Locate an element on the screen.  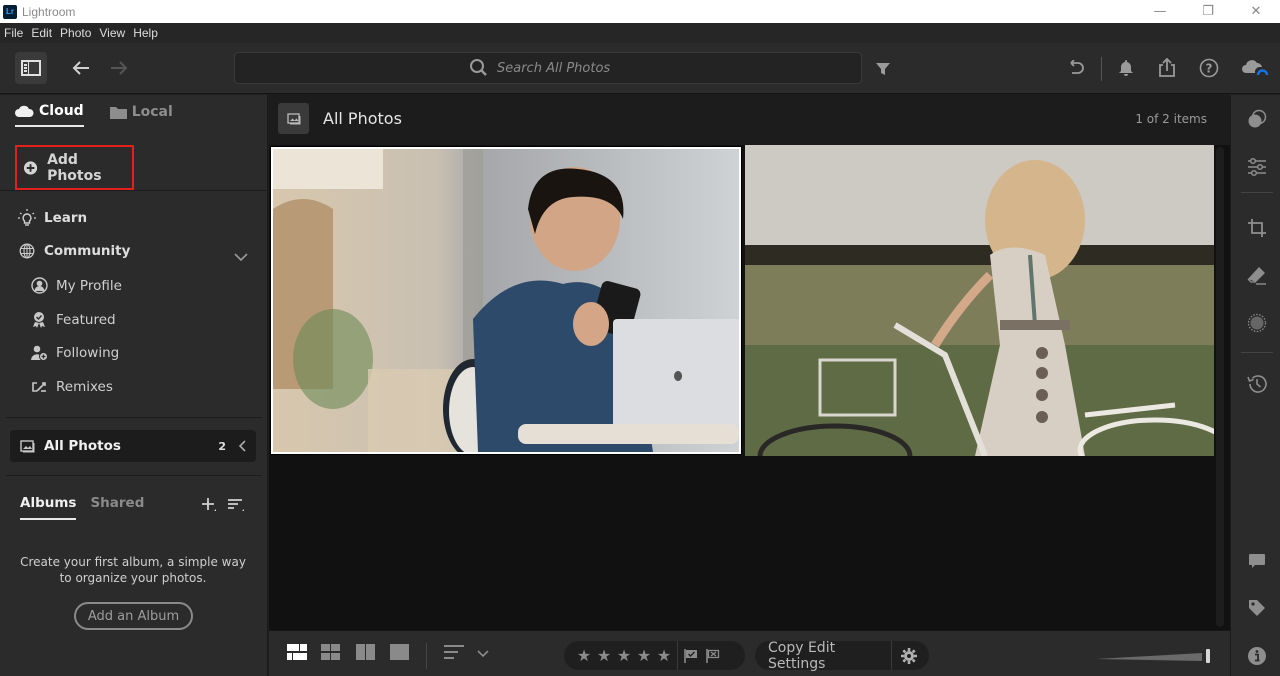
add-photos-label: Add Photos is located at coordinates (74, 167).